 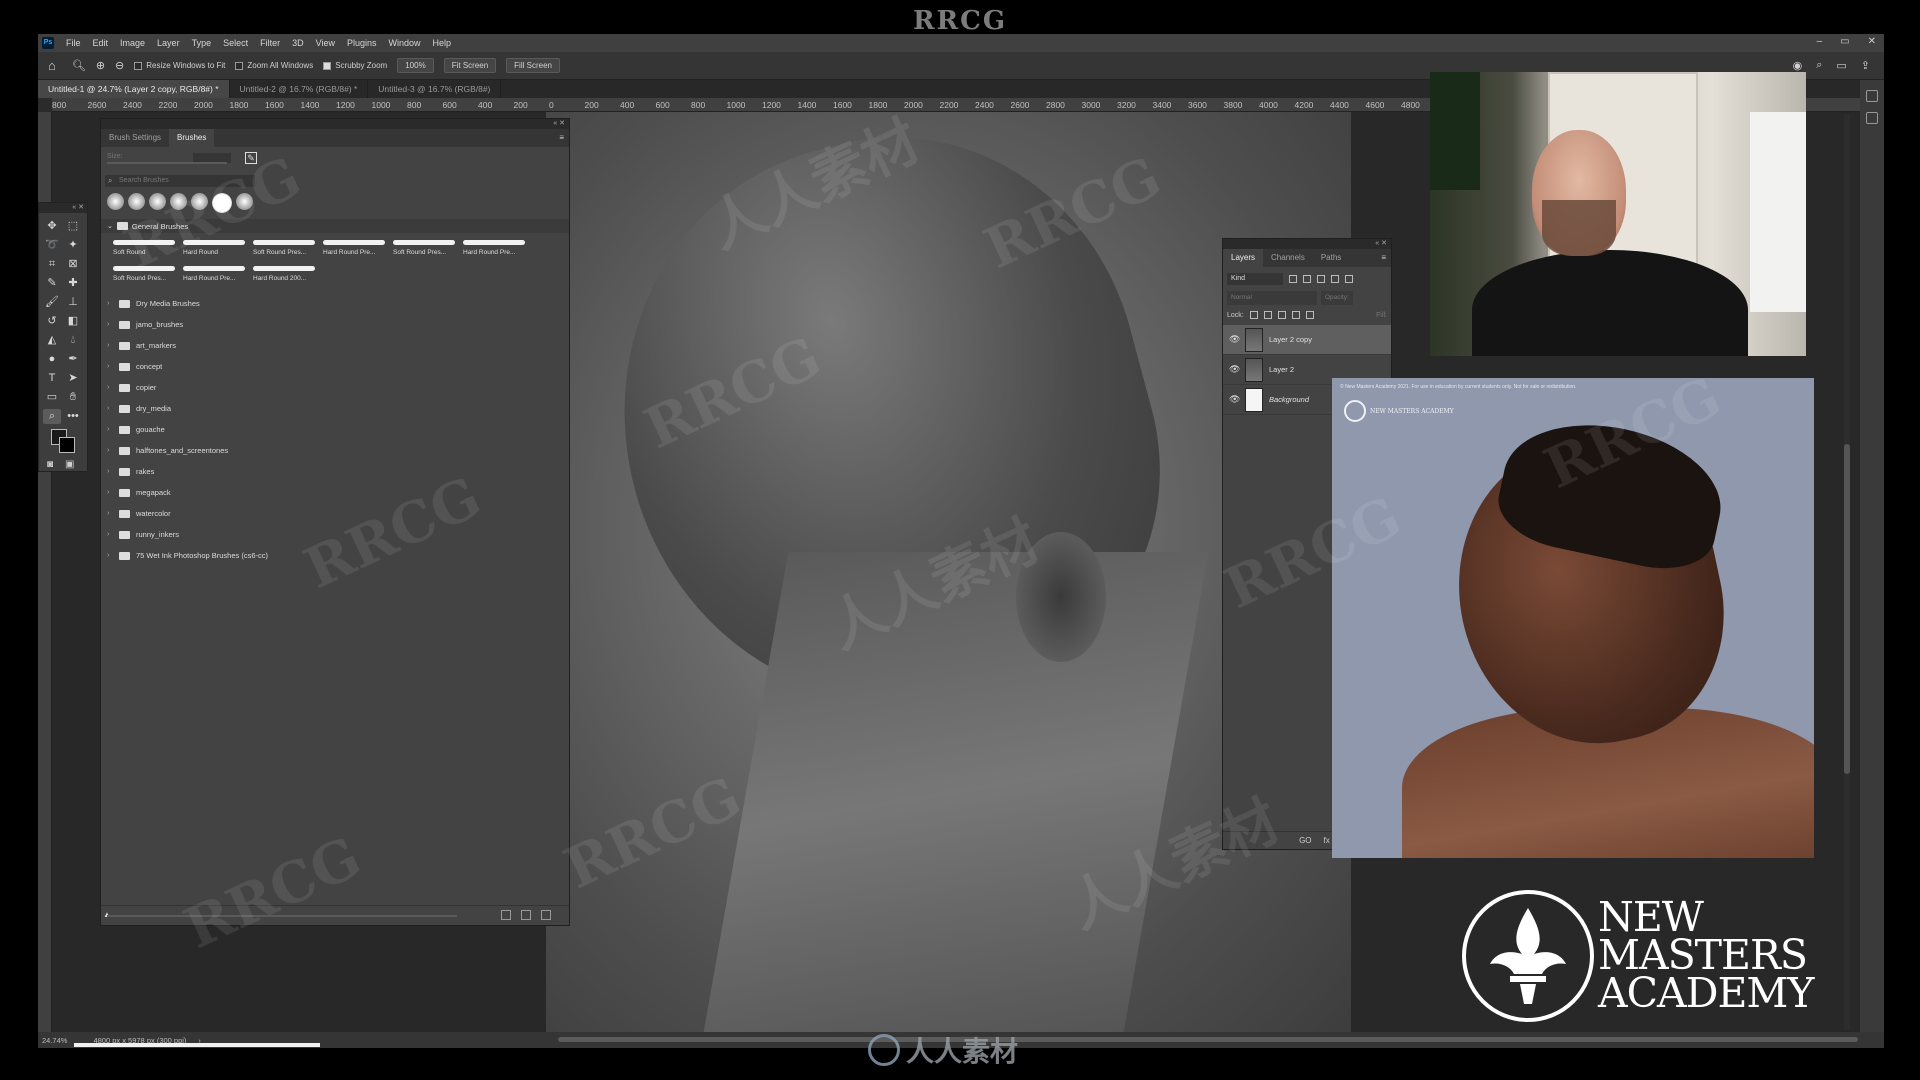 I want to click on brush-preset: Hard Round, so click(x=215, y=249).